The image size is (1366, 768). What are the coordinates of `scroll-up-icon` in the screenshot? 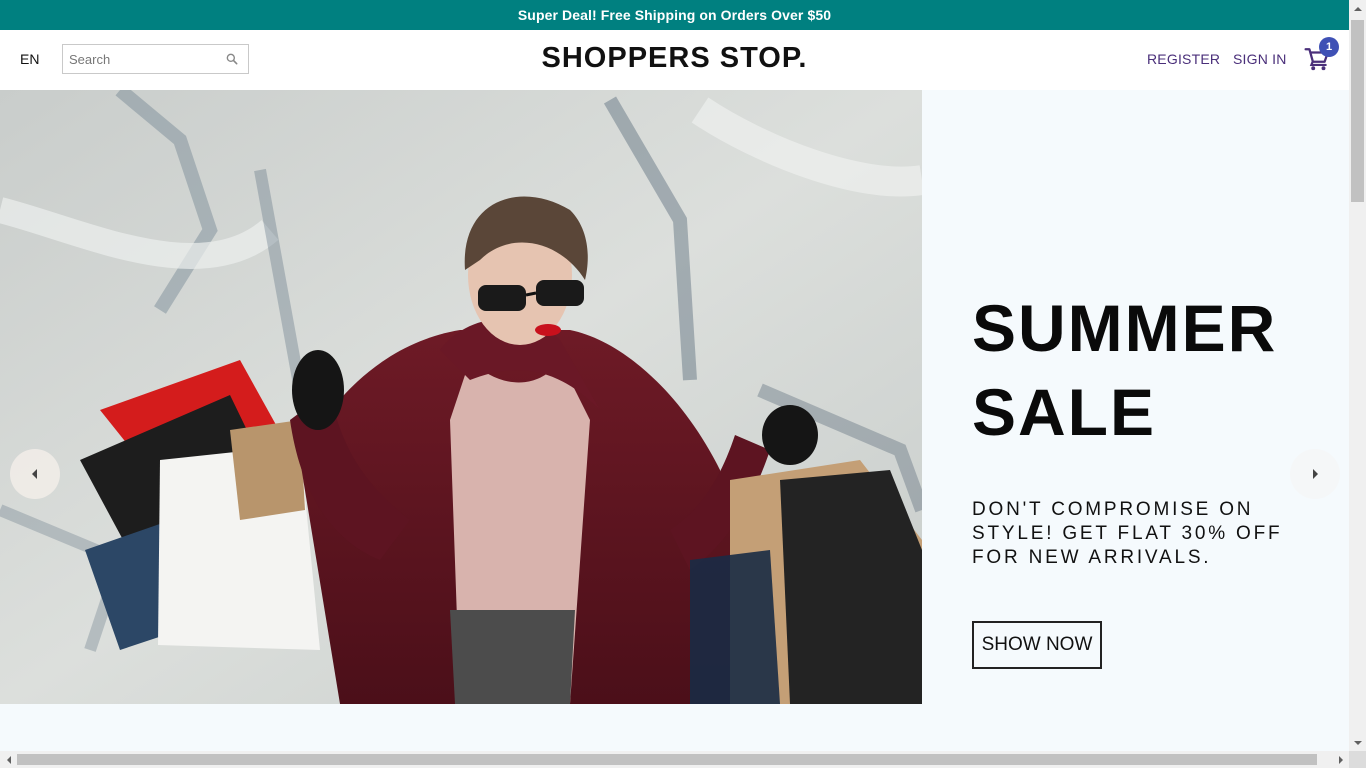 It's located at (1357, 8).